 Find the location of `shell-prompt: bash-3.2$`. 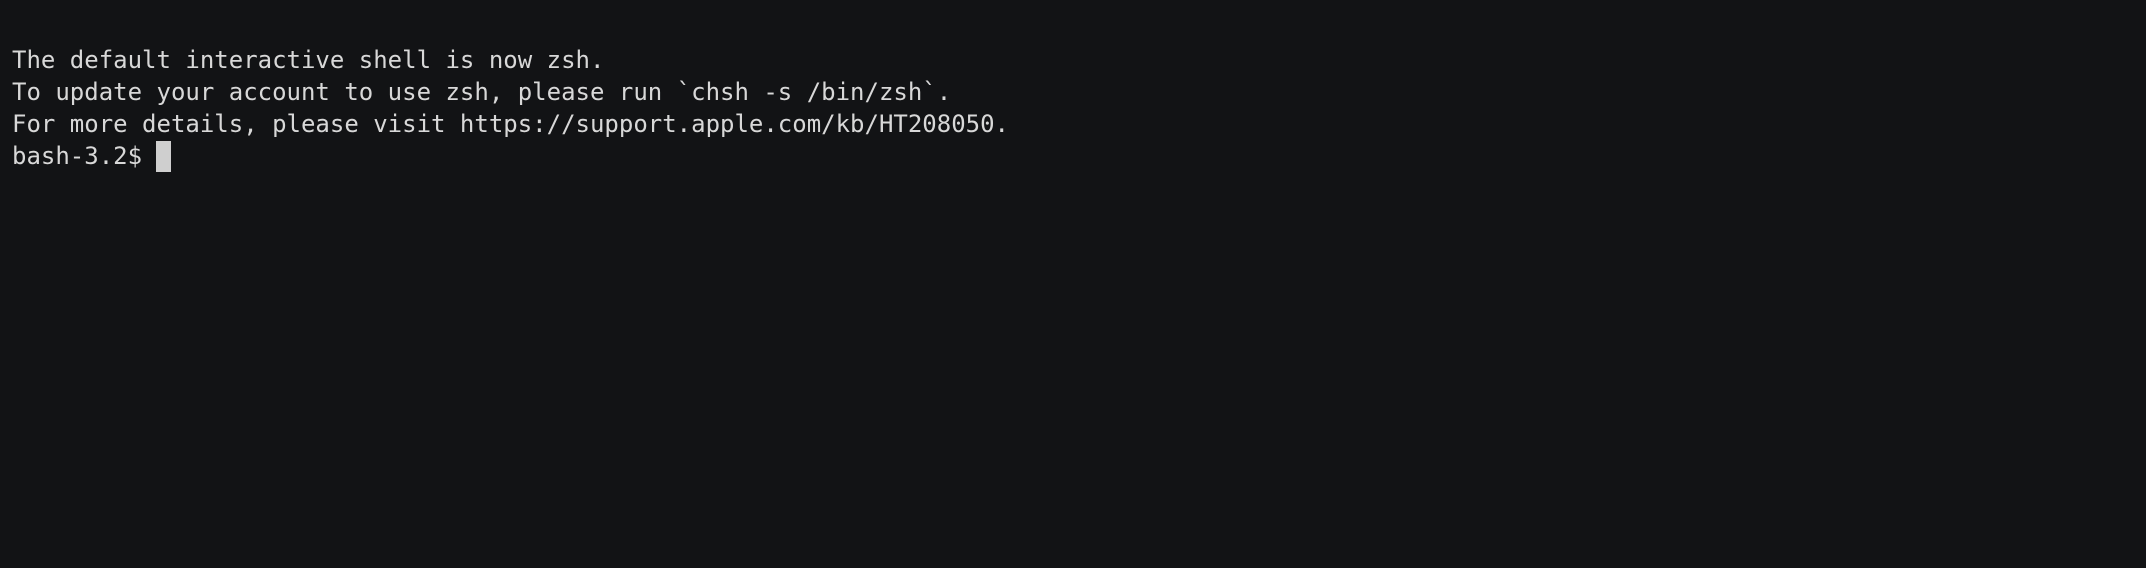

shell-prompt: bash-3.2$ is located at coordinates (77, 156).